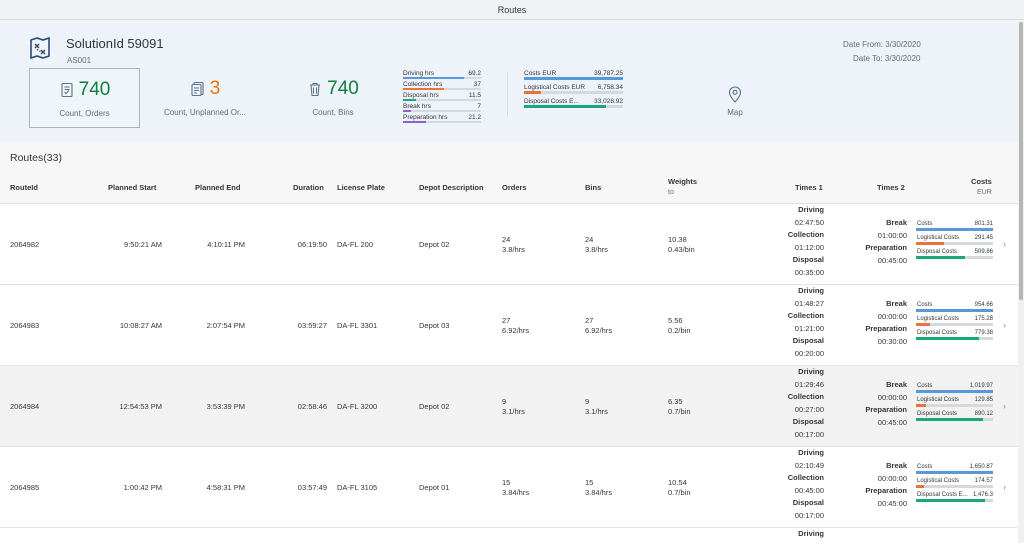 This screenshot has height=543, width=1024. Describe the element at coordinates (84, 113) in the screenshot. I see `kpi-label-orders: Count, Orders` at that location.